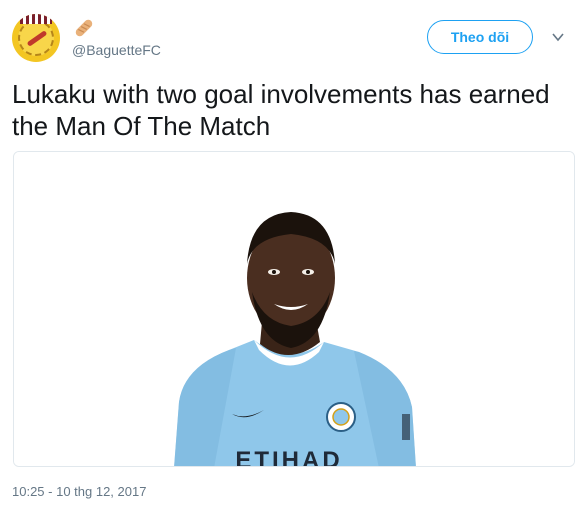  I want to click on chevron-down-icon, so click(558, 37).